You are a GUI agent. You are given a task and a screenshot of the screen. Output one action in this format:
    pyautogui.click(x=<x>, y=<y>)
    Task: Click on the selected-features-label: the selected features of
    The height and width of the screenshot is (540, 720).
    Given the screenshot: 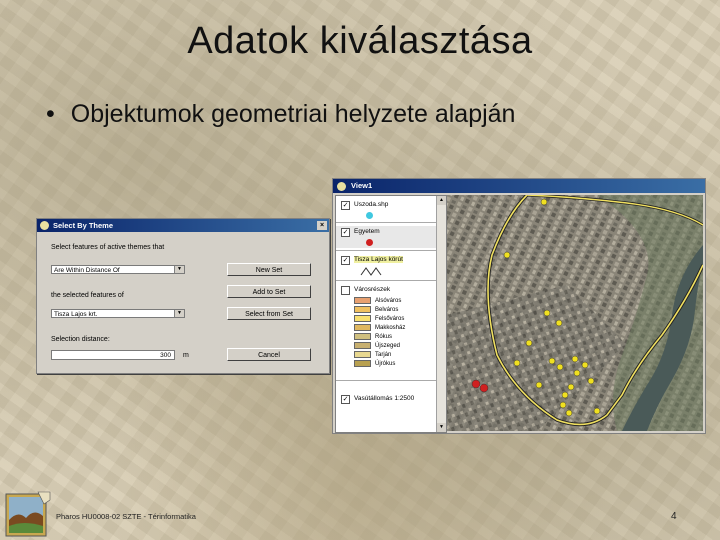 What is the action you would take?
    pyautogui.click(x=87, y=295)
    